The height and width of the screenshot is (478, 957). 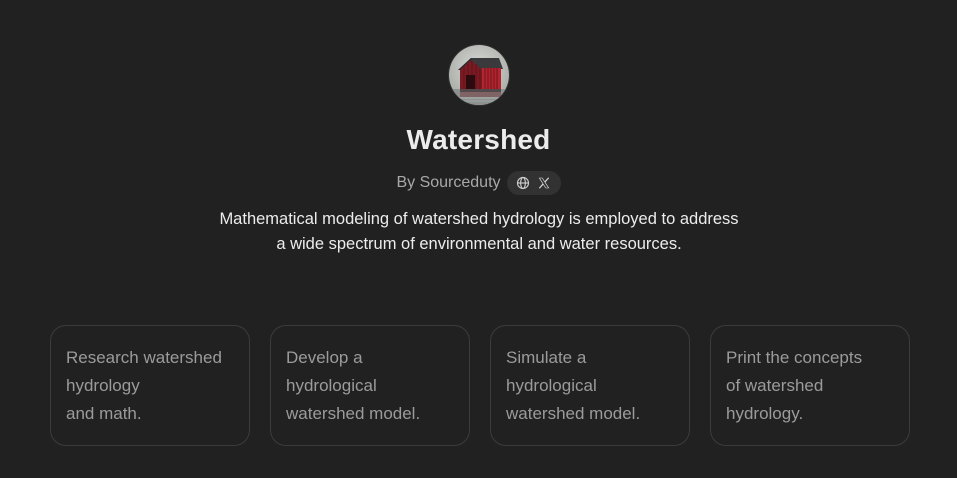 I want to click on starter-develop-button: Develop a hydrological watershed model., so click(x=370, y=385).